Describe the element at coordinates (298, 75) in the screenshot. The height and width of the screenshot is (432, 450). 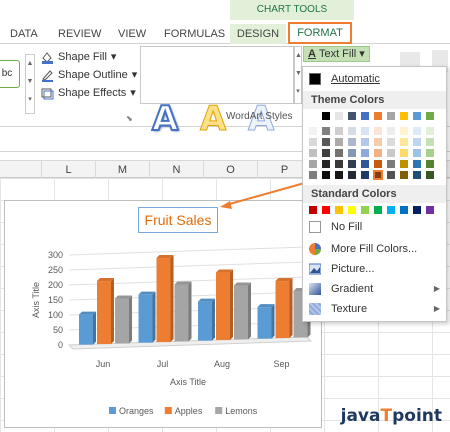
I see `wordart-scroll: ▲ ▼ ▾` at that location.